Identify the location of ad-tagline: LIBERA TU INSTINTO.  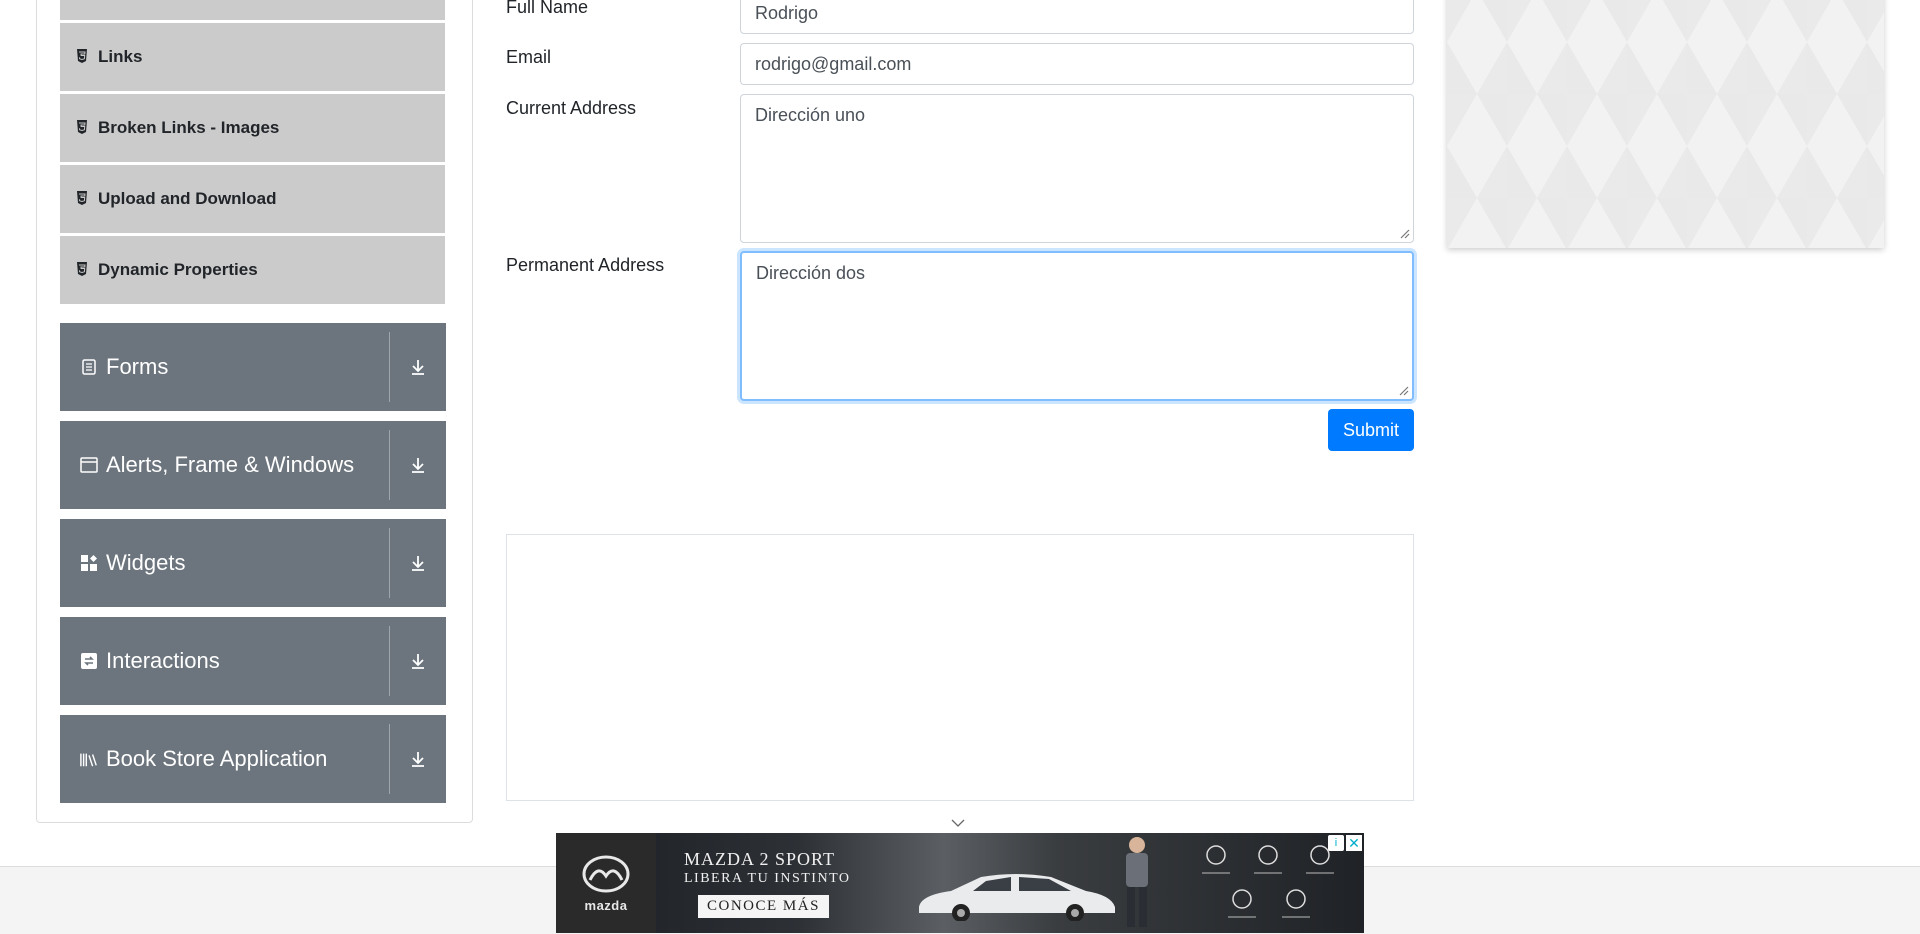
(767, 878).